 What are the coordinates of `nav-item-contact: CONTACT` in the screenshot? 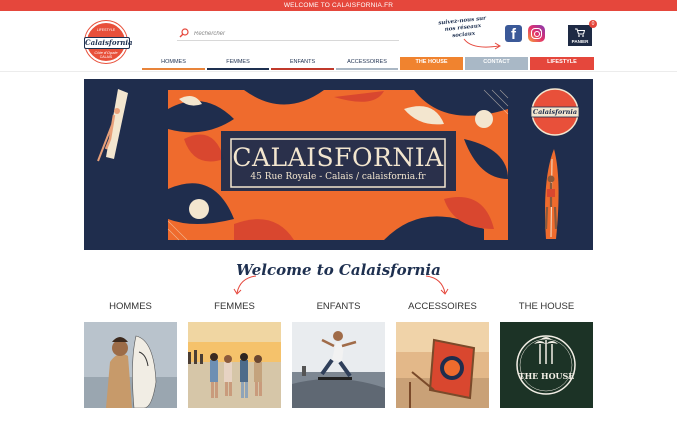 It's located at (496, 63).